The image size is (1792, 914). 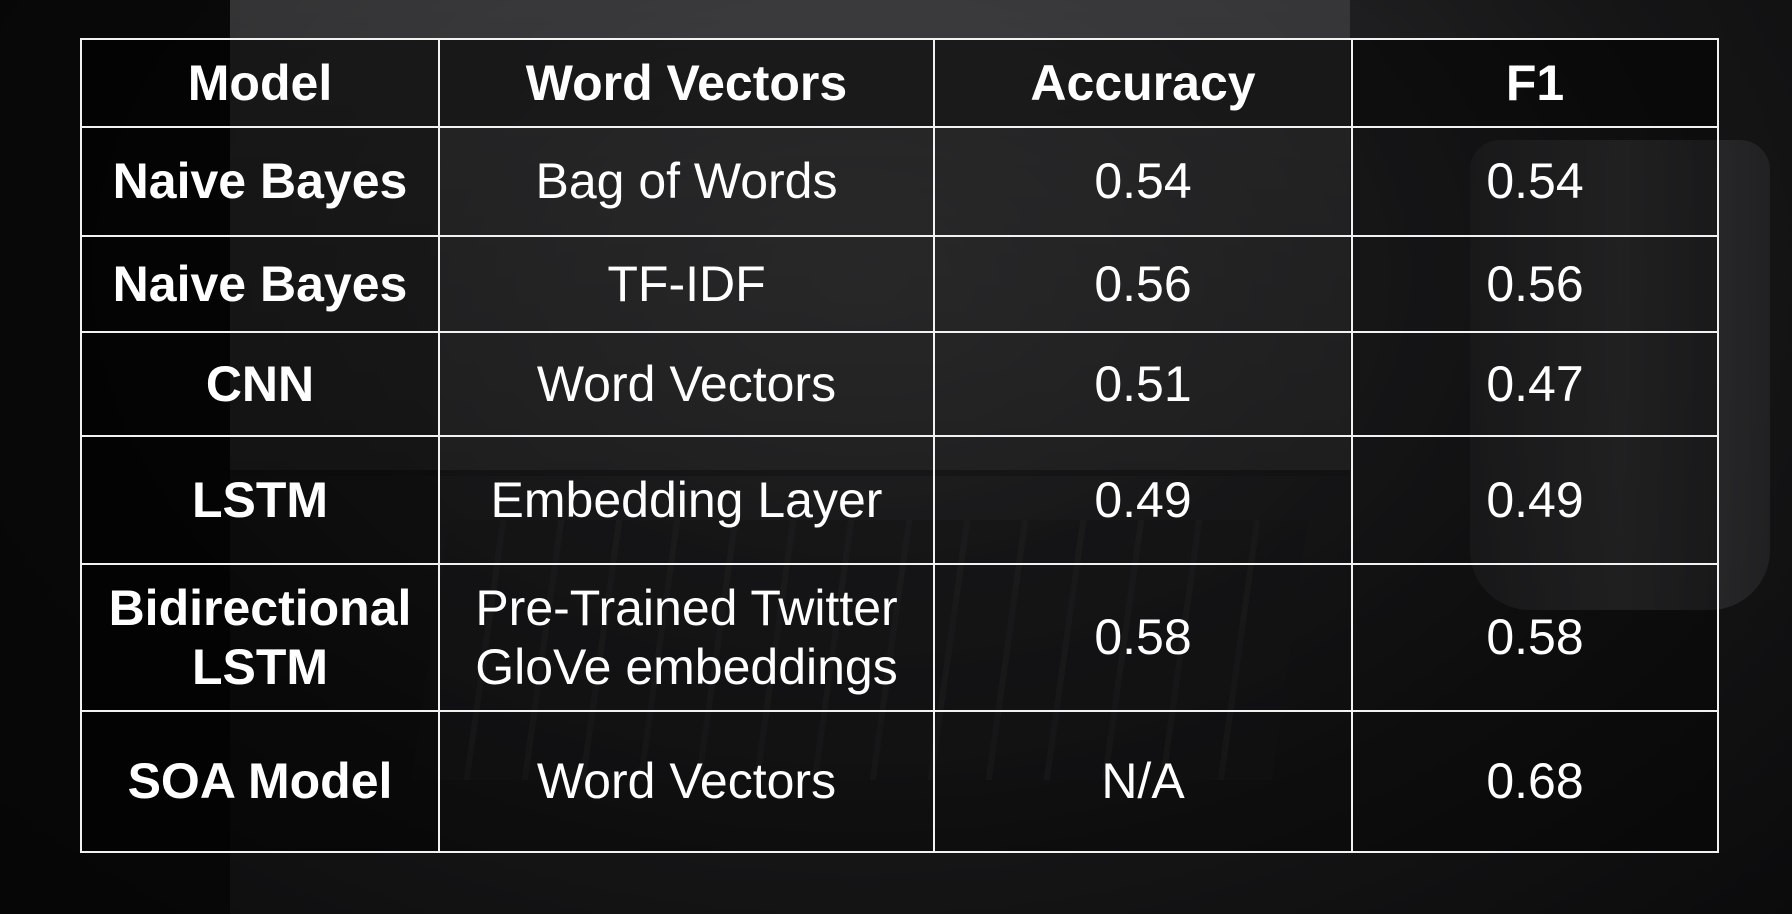 What do you see at coordinates (686, 637) in the screenshot?
I see `cell-vectors: Pre-Trained Twitter GloVe embeddings` at bounding box center [686, 637].